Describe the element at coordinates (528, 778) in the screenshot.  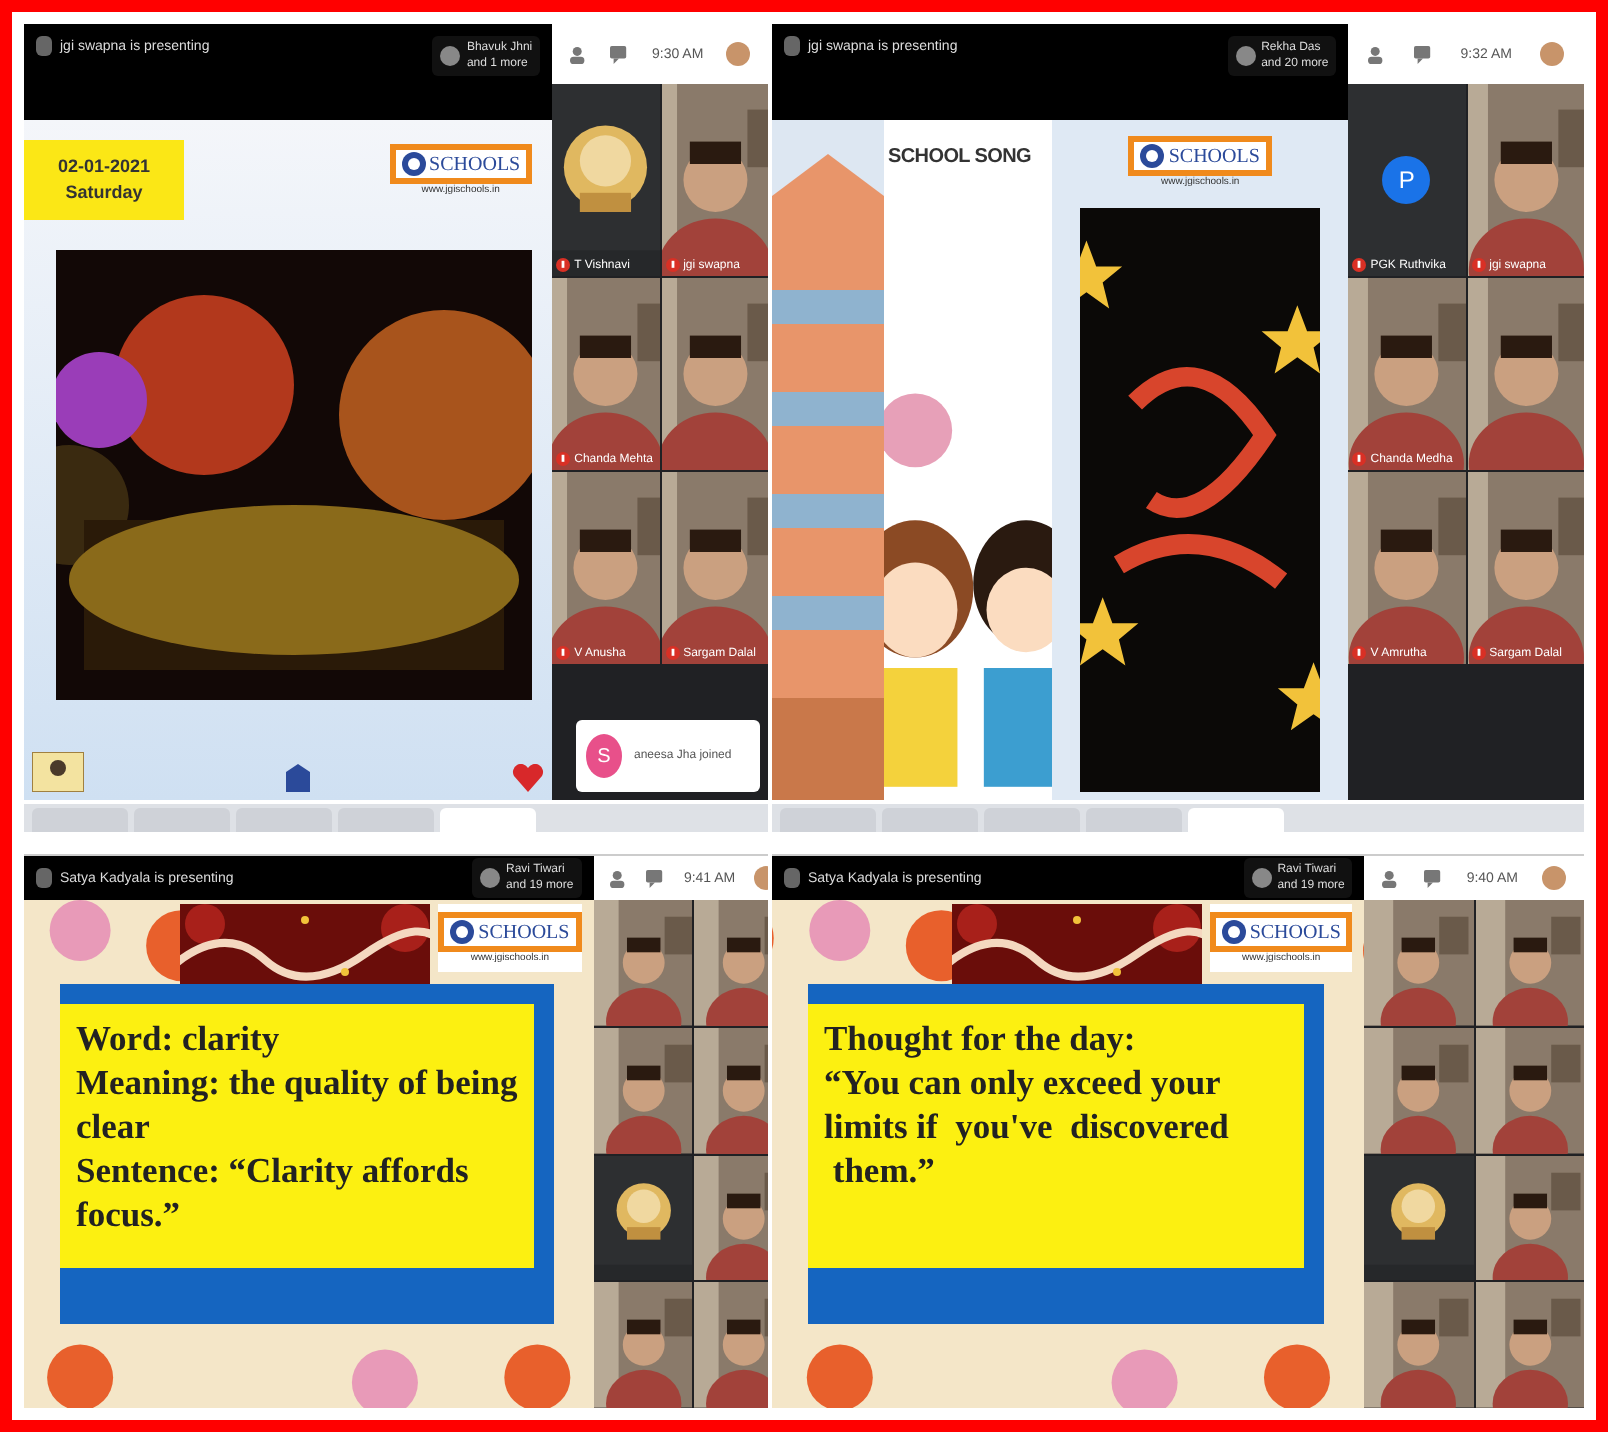
I see `heart-icon` at that location.